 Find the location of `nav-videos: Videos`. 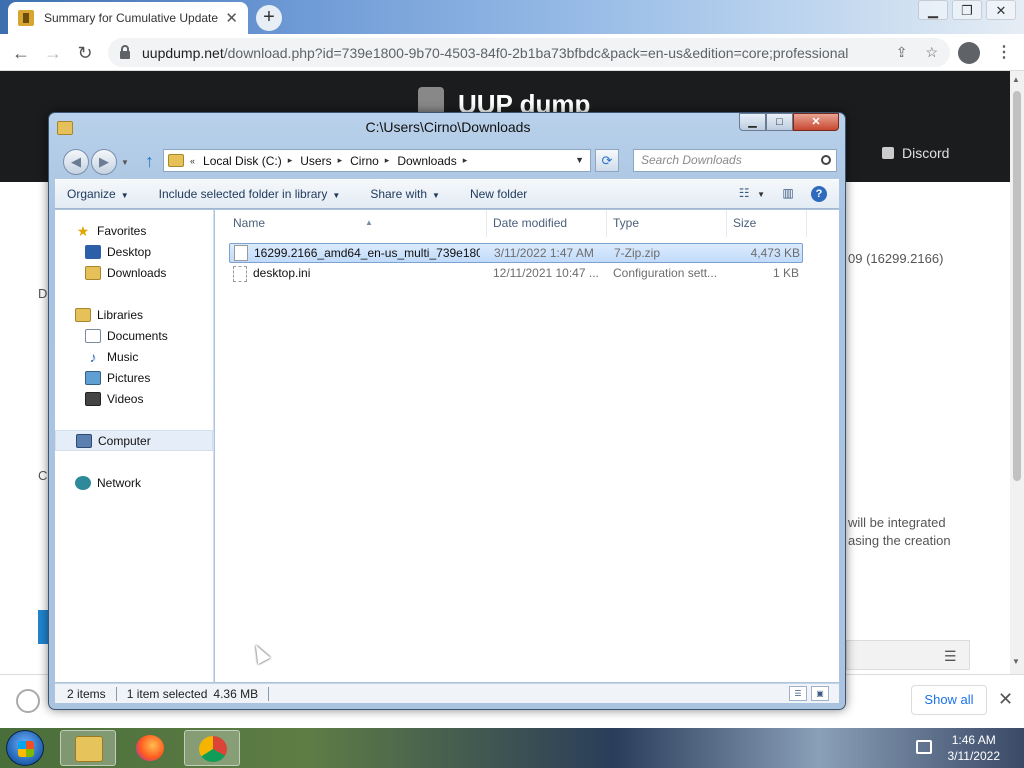

nav-videos: Videos is located at coordinates (134, 398).